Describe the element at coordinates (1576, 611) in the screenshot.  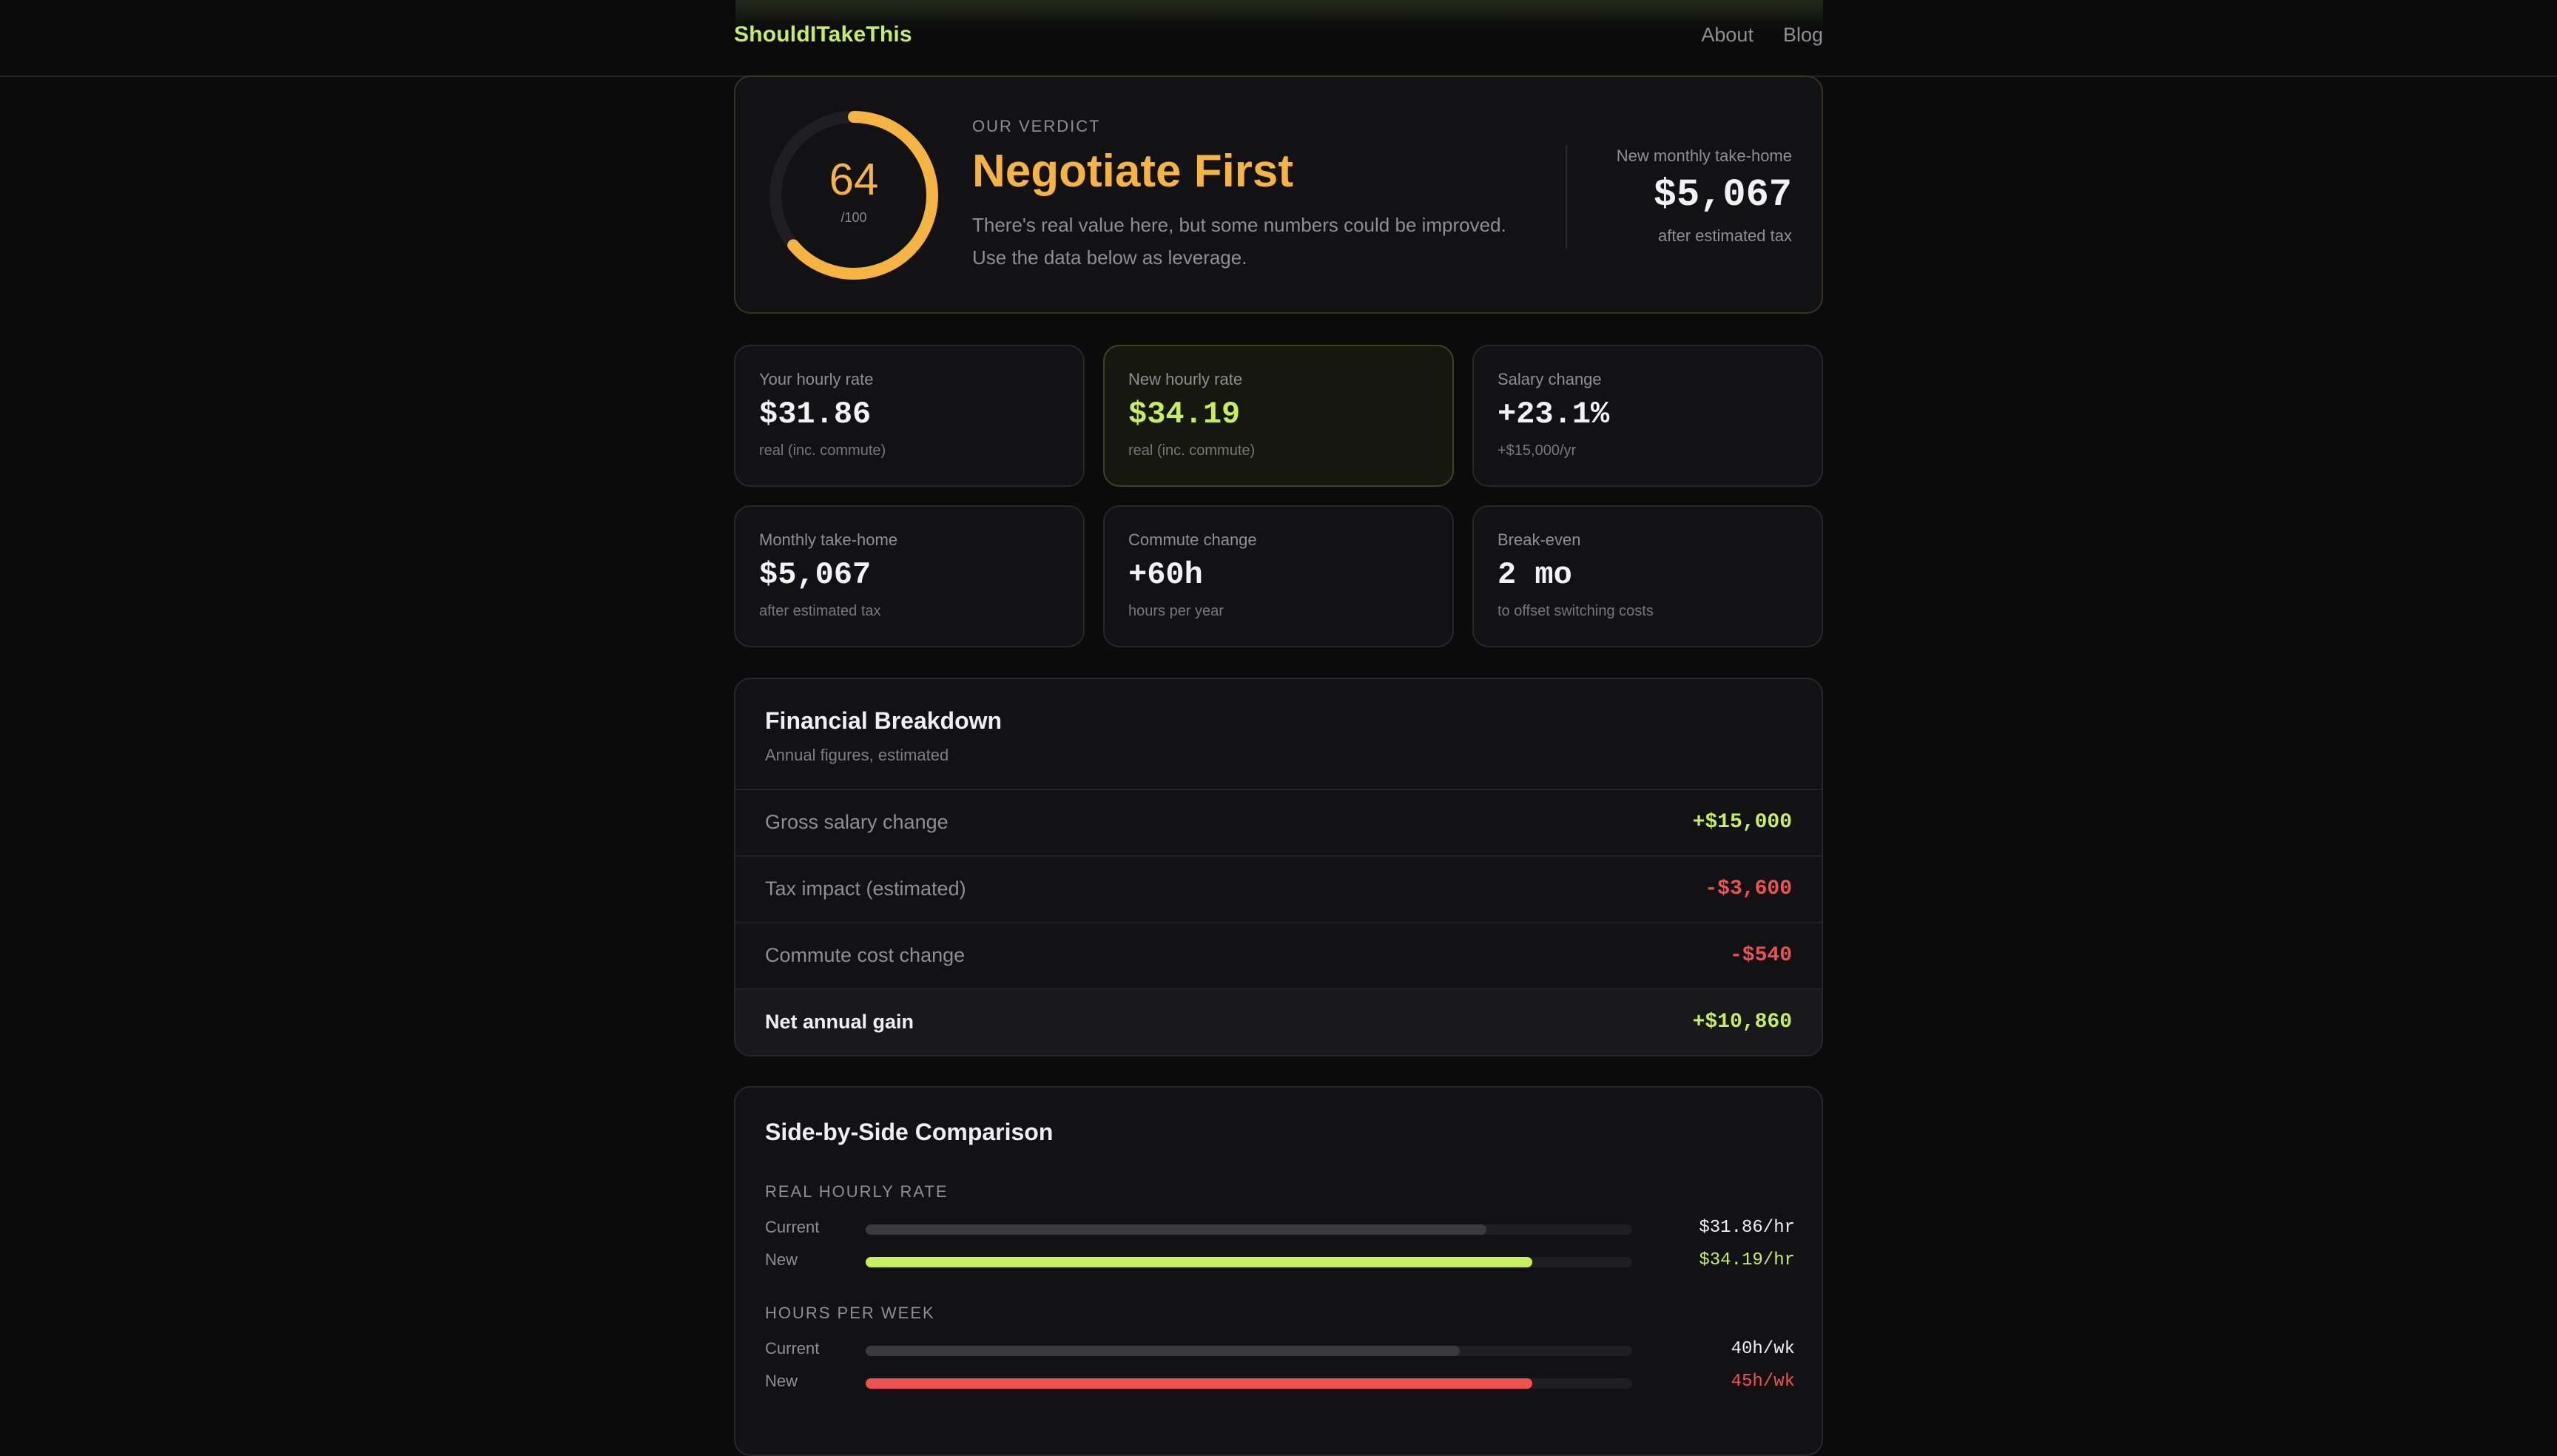
I see `stat-sub: to offset switching costs` at that location.